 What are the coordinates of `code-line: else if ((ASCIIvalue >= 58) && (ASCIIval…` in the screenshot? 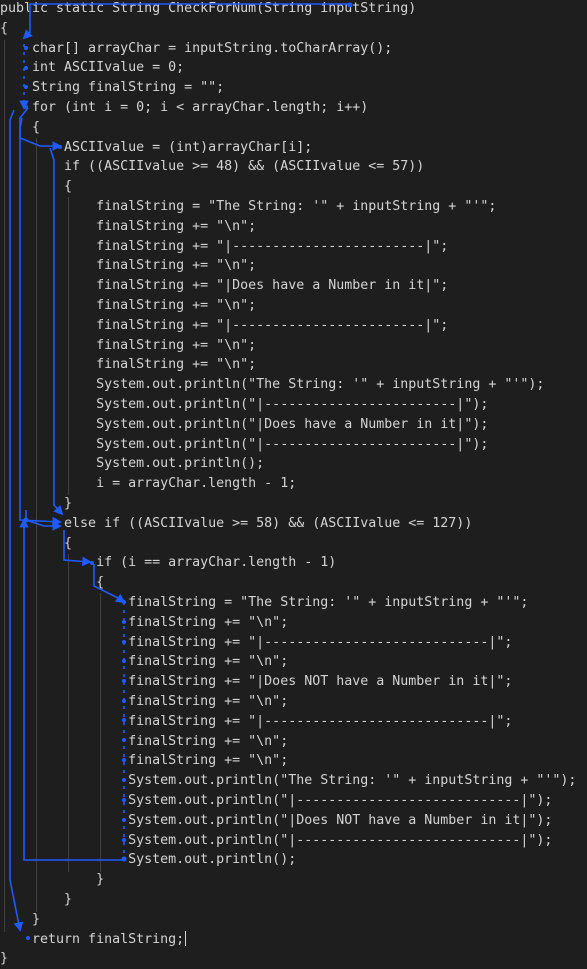 It's located at (236, 524).